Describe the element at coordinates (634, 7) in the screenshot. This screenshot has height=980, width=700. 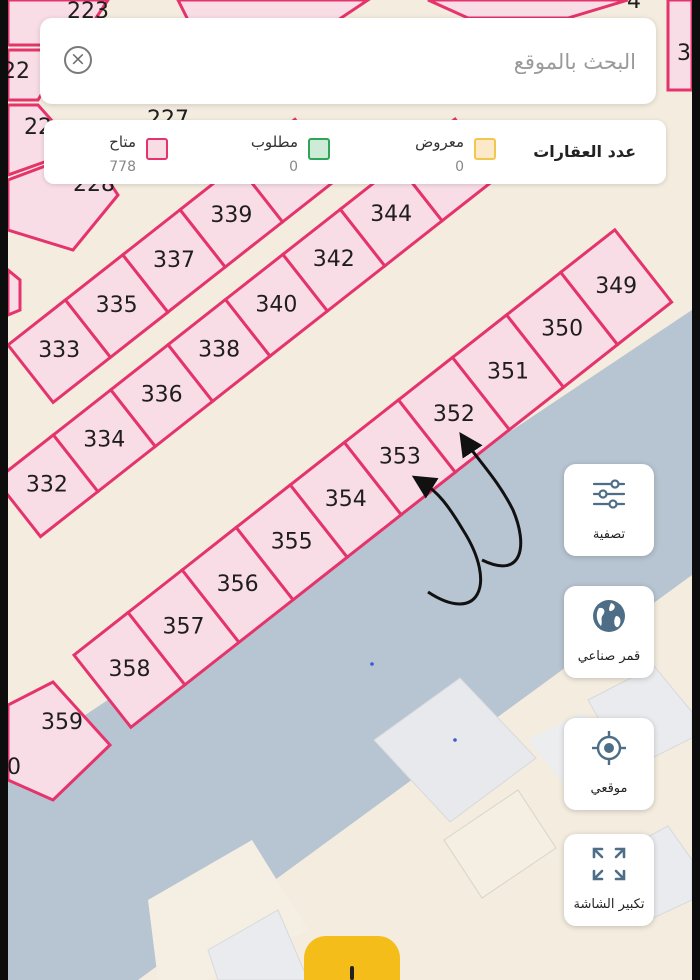
I see `partial-plot-number: 4` at that location.